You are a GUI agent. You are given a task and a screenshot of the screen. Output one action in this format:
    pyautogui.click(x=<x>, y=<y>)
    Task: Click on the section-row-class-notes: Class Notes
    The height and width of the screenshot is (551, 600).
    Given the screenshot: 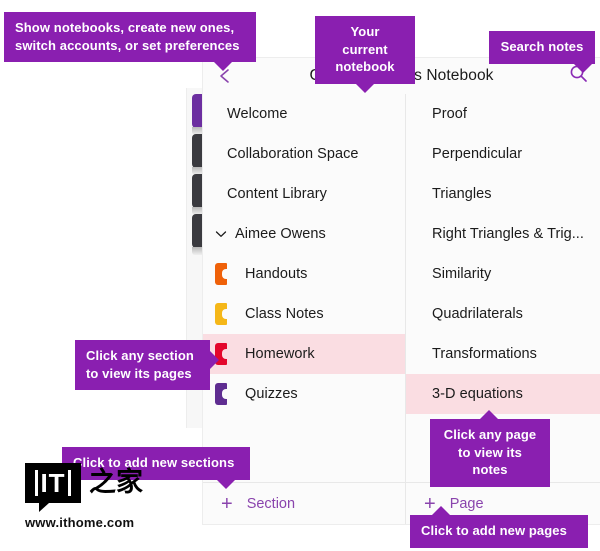 What is the action you would take?
    pyautogui.click(x=304, y=314)
    